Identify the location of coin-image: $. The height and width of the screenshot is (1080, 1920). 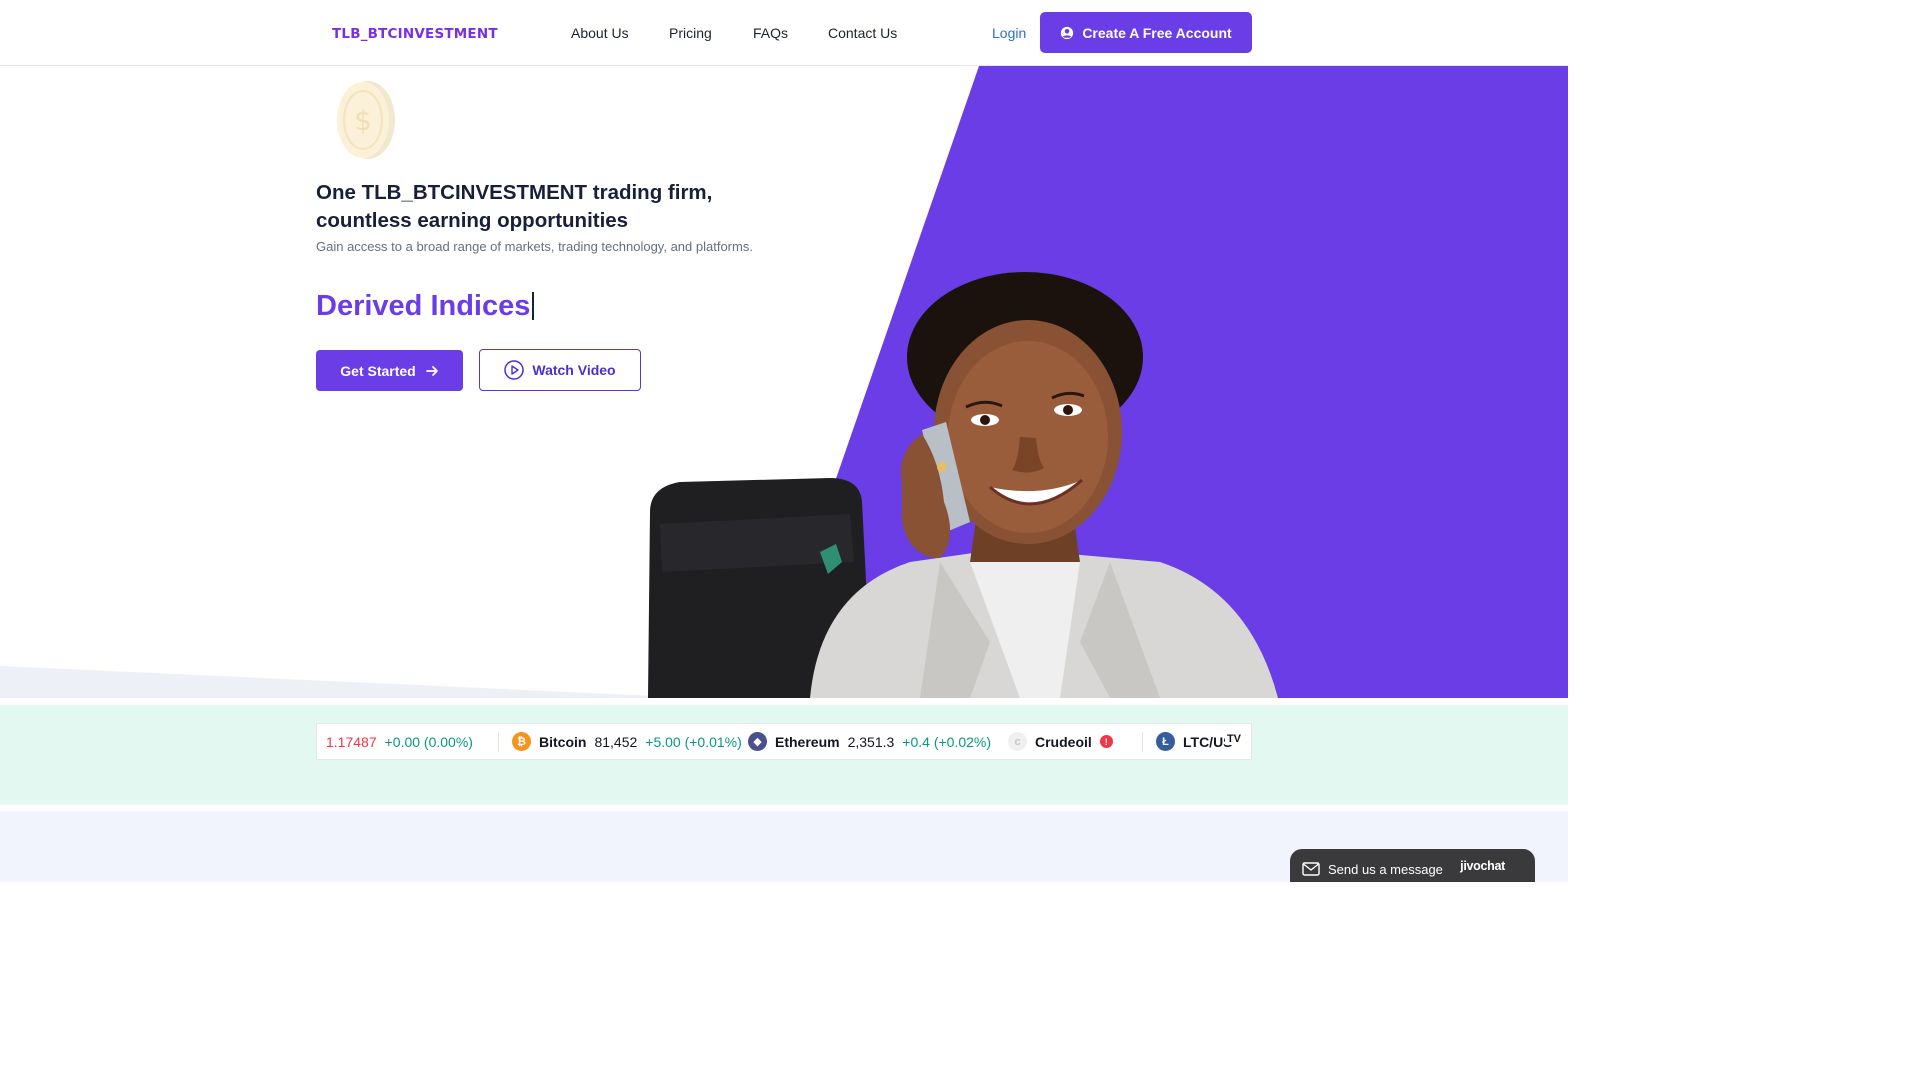
(366, 120).